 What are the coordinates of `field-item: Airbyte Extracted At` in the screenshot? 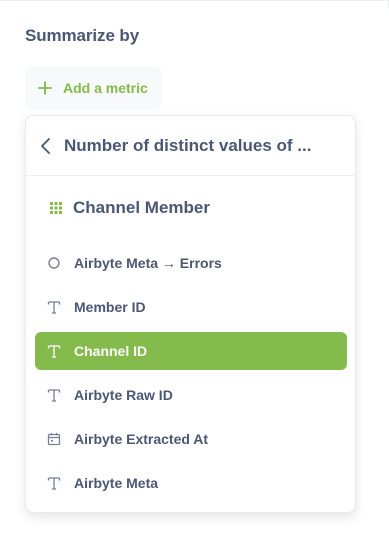 It's located at (191, 439).